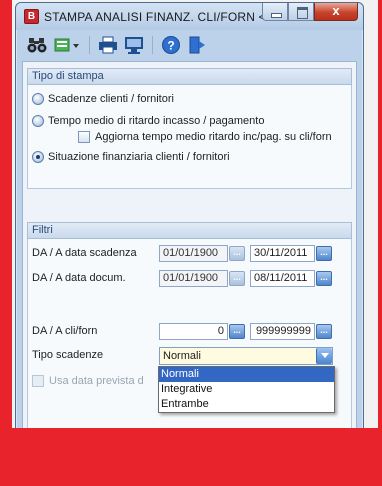 This screenshot has height=486, width=382. I want to click on documento-label: DA / A data docum., so click(79, 278).